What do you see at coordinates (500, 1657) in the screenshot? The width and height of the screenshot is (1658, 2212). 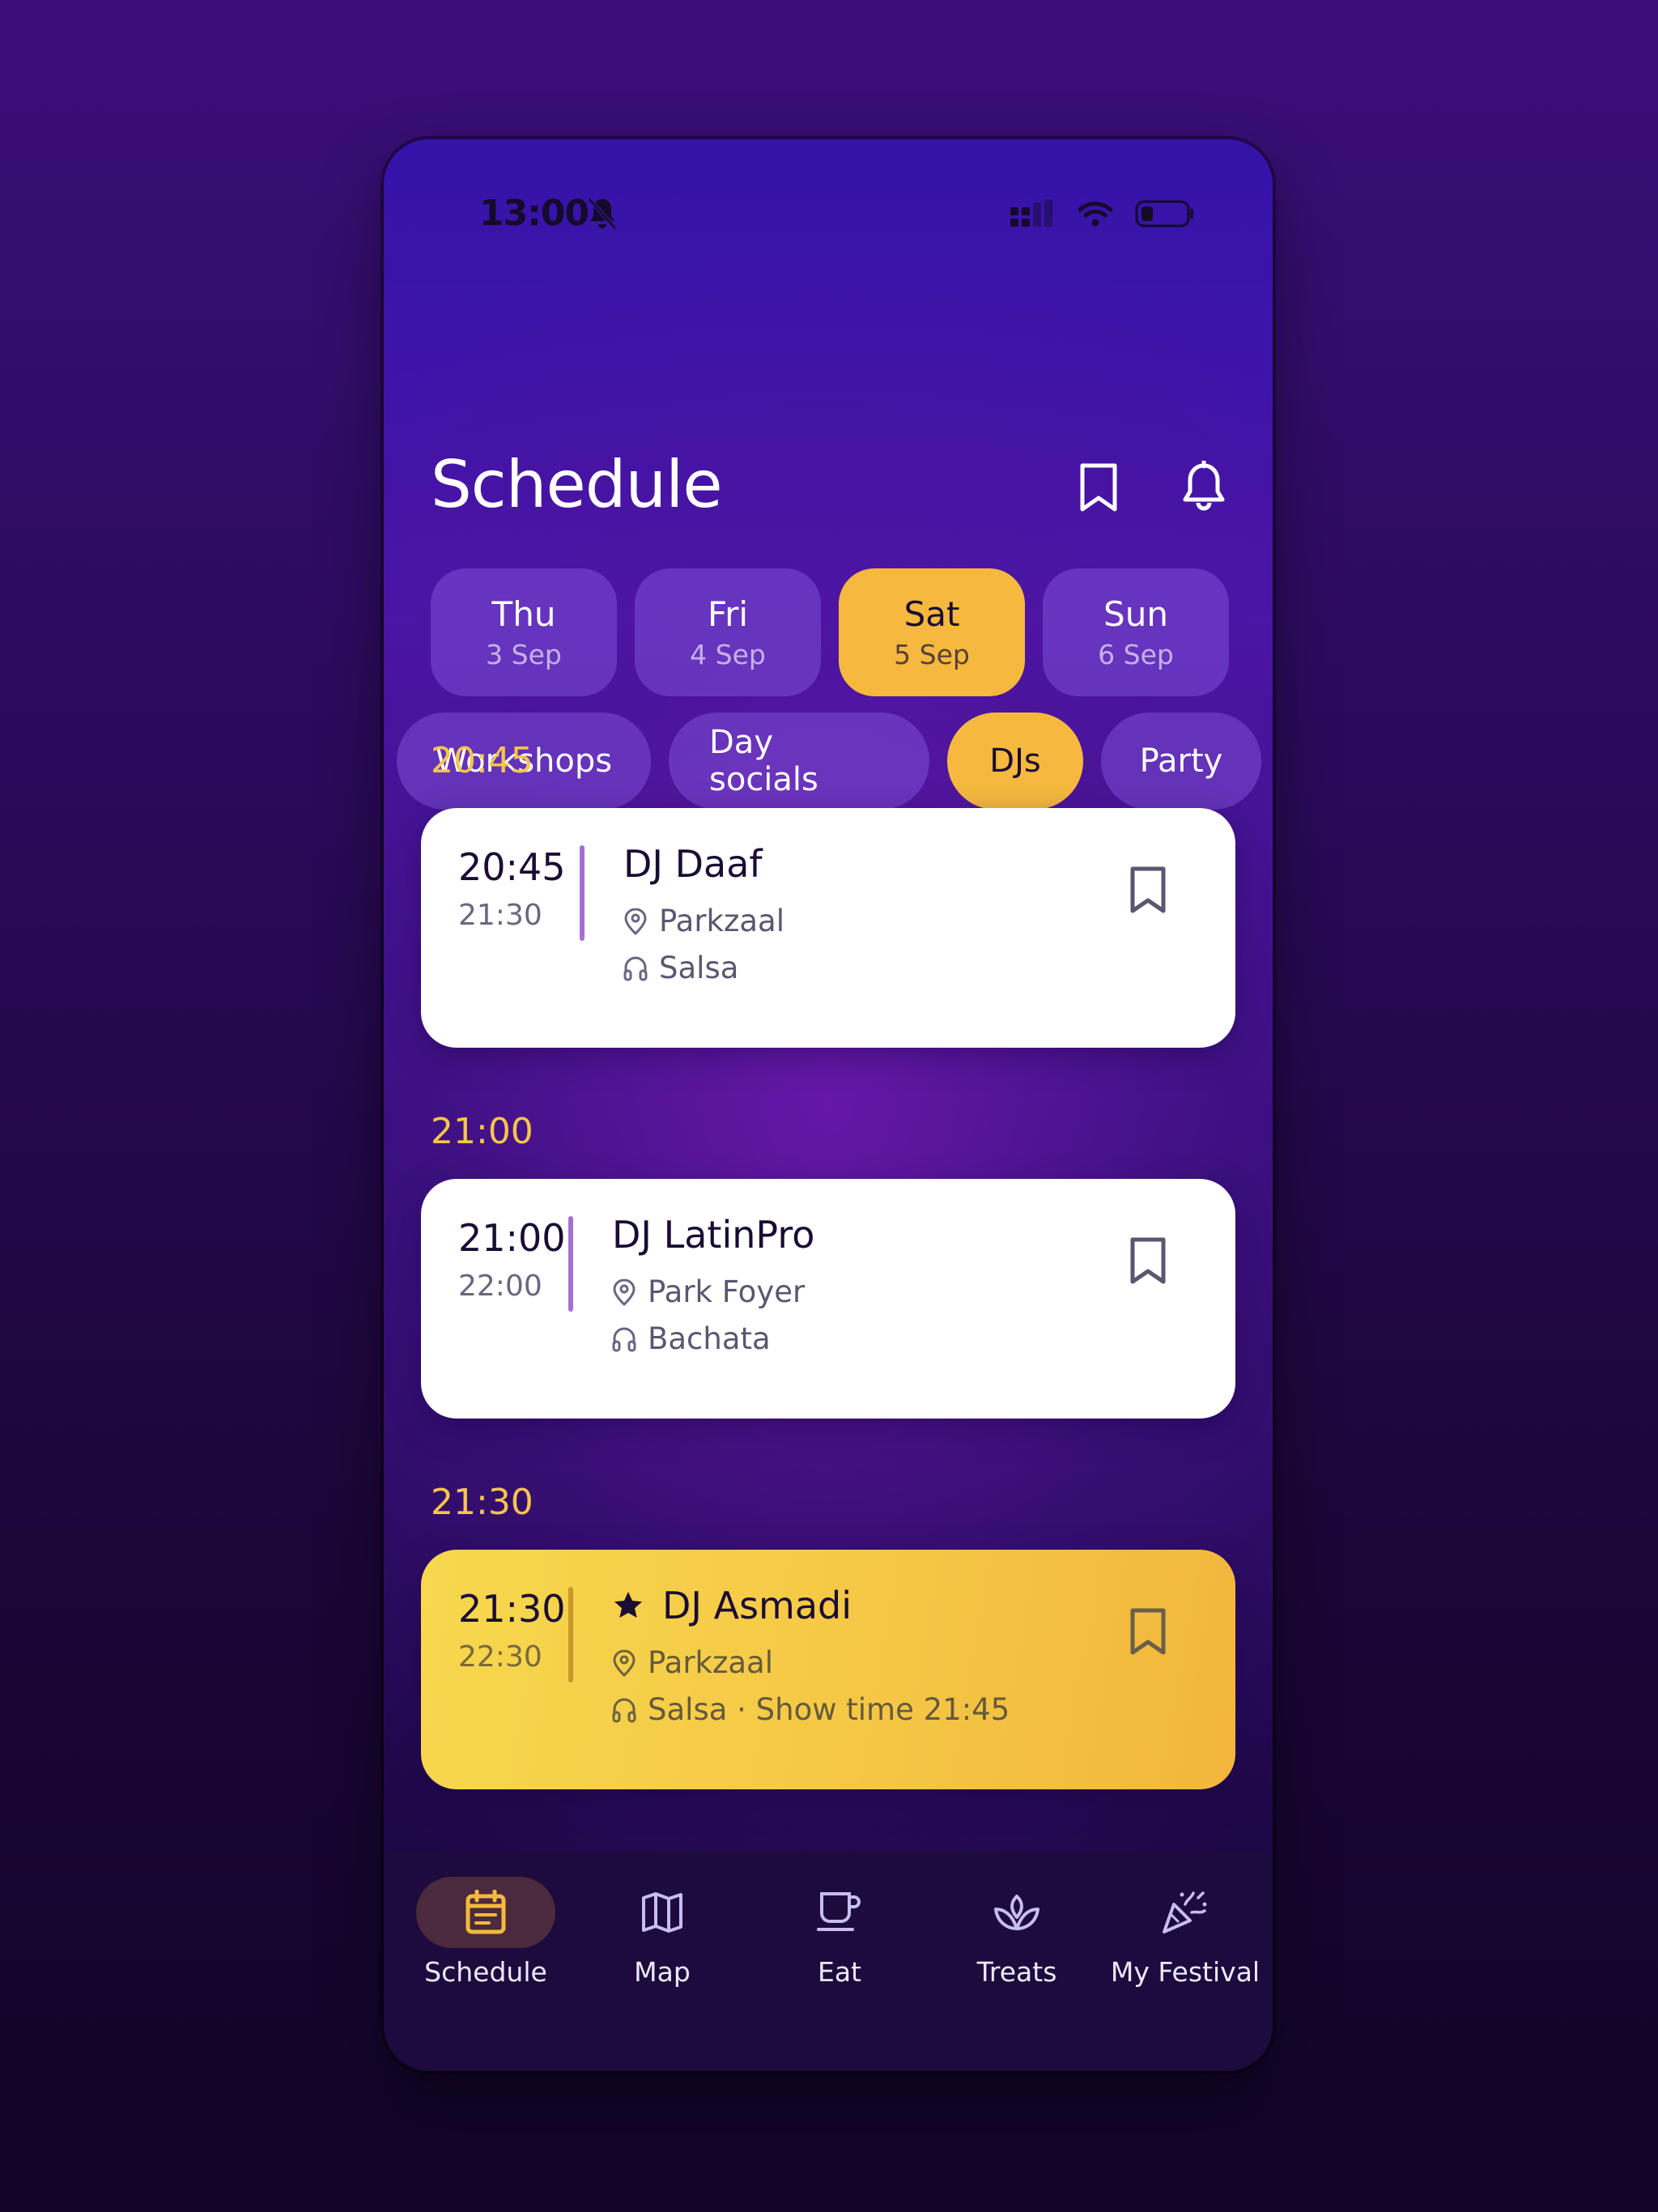 I see `event-end-time: 22:30` at bounding box center [500, 1657].